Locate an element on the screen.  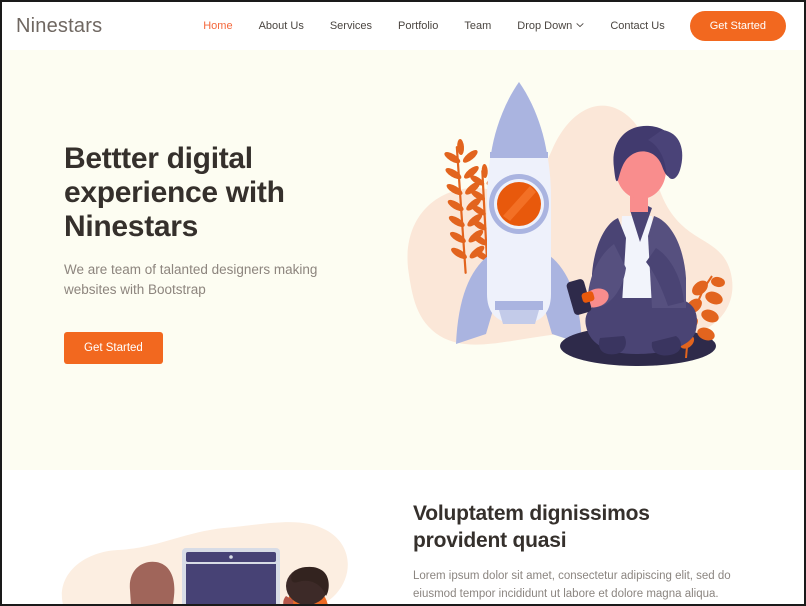
nav-item-portfolio: Portfolio is located at coordinates (418, 25).